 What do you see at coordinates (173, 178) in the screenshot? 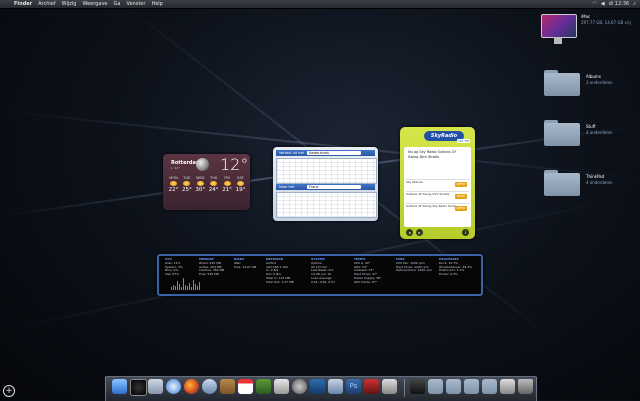
I see `forecast-day-label: MON` at bounding box center [173, 178].